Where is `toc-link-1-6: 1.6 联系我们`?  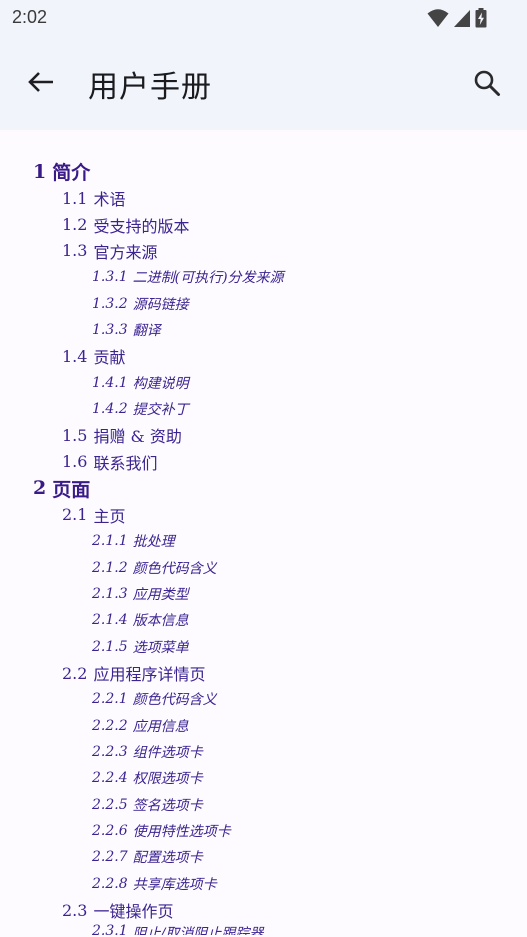
toc-link-1-6: 1.6 联系我们 is located at coordinates (263, 461).